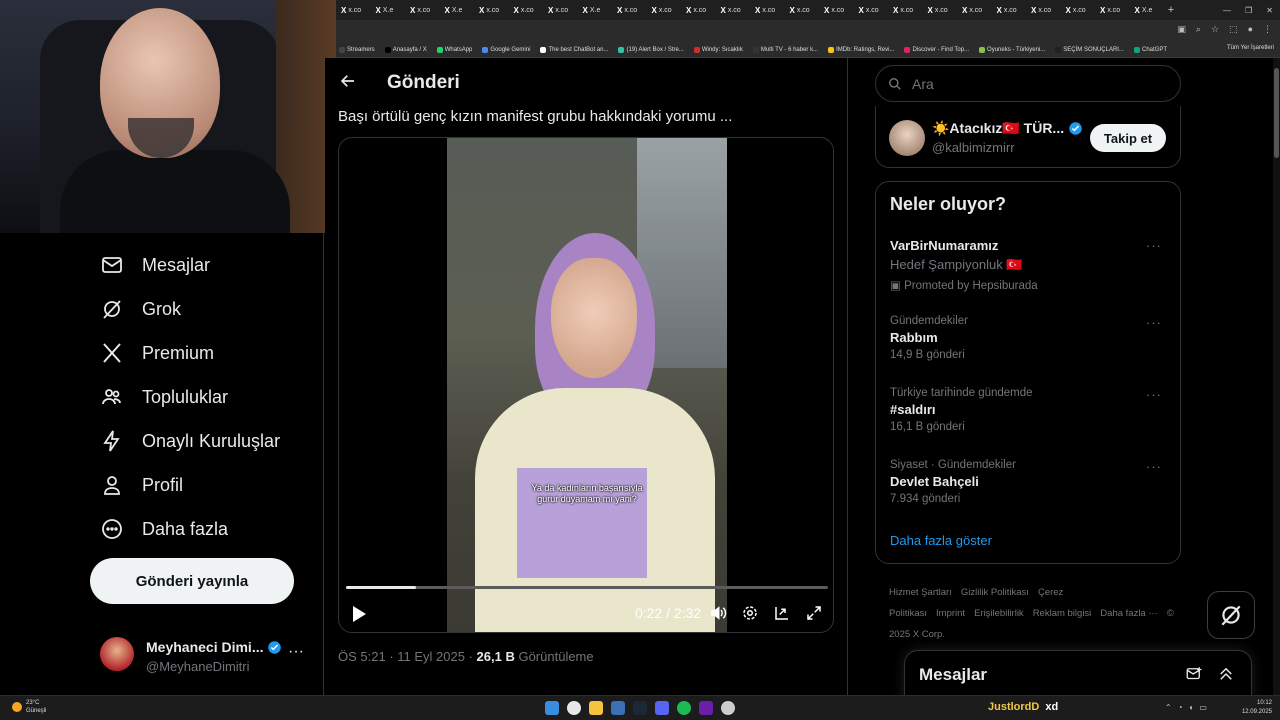 The width and height of the screenshot is (1280, 720). Describe the element at coordinates (1257, 708) in the screenshot. I see `clock: 10:12 12.09.2025` at that location.